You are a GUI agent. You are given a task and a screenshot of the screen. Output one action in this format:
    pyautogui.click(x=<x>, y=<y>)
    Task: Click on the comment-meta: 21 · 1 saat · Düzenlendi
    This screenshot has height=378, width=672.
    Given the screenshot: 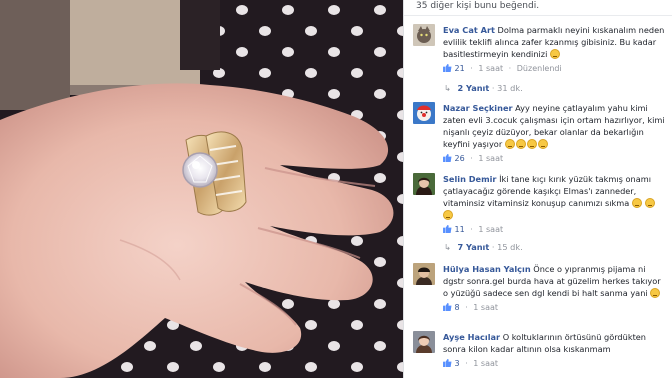 What is the action you would take?
    pyautogui.click(x=555, y=69)
    